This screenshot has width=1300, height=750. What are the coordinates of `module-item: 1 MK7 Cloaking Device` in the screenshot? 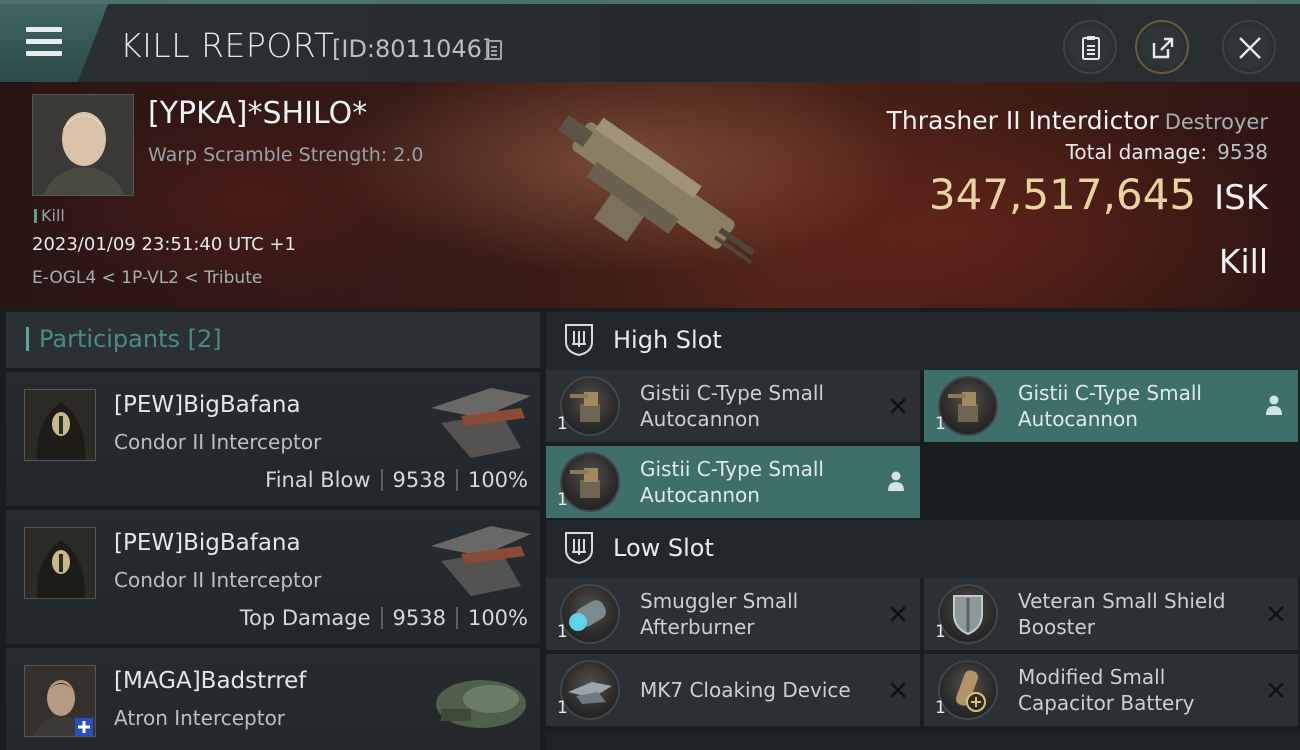 It's located at (733, 690).